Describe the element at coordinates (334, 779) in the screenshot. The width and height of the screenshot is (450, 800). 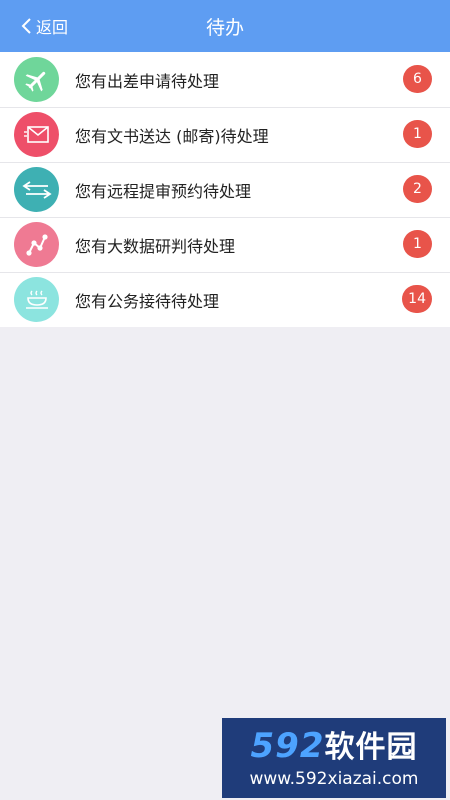
I see `watermark-url: www.592xiazai.com` at that location.